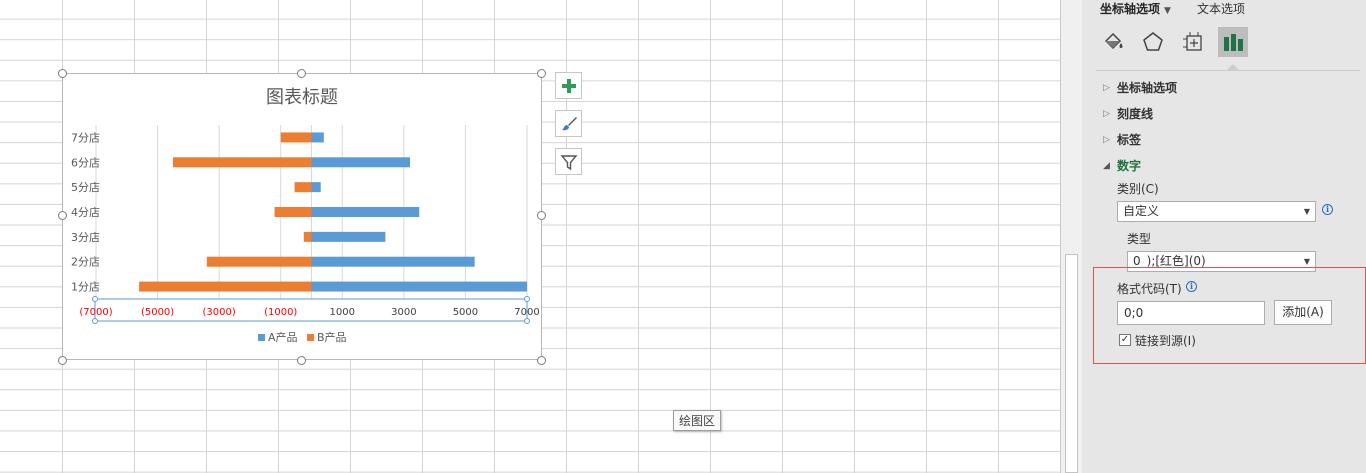 The height and width of the screenshot is (473, 1366). I want to click on tab-axis-options: 坐标轴选项 ▼, so click(1135, 9).